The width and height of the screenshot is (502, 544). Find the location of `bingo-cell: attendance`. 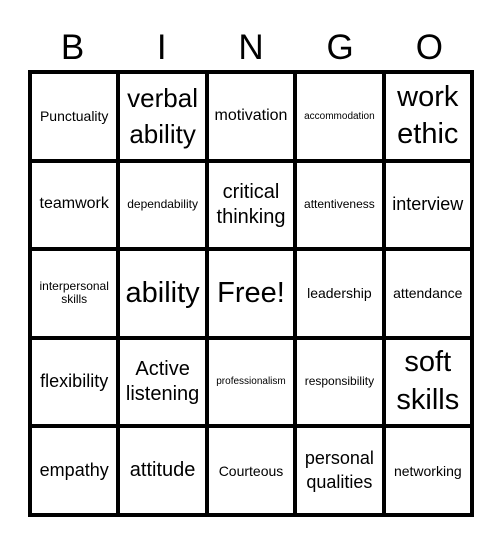

bingo-cell: attendance is located at coordinates (427, 293).